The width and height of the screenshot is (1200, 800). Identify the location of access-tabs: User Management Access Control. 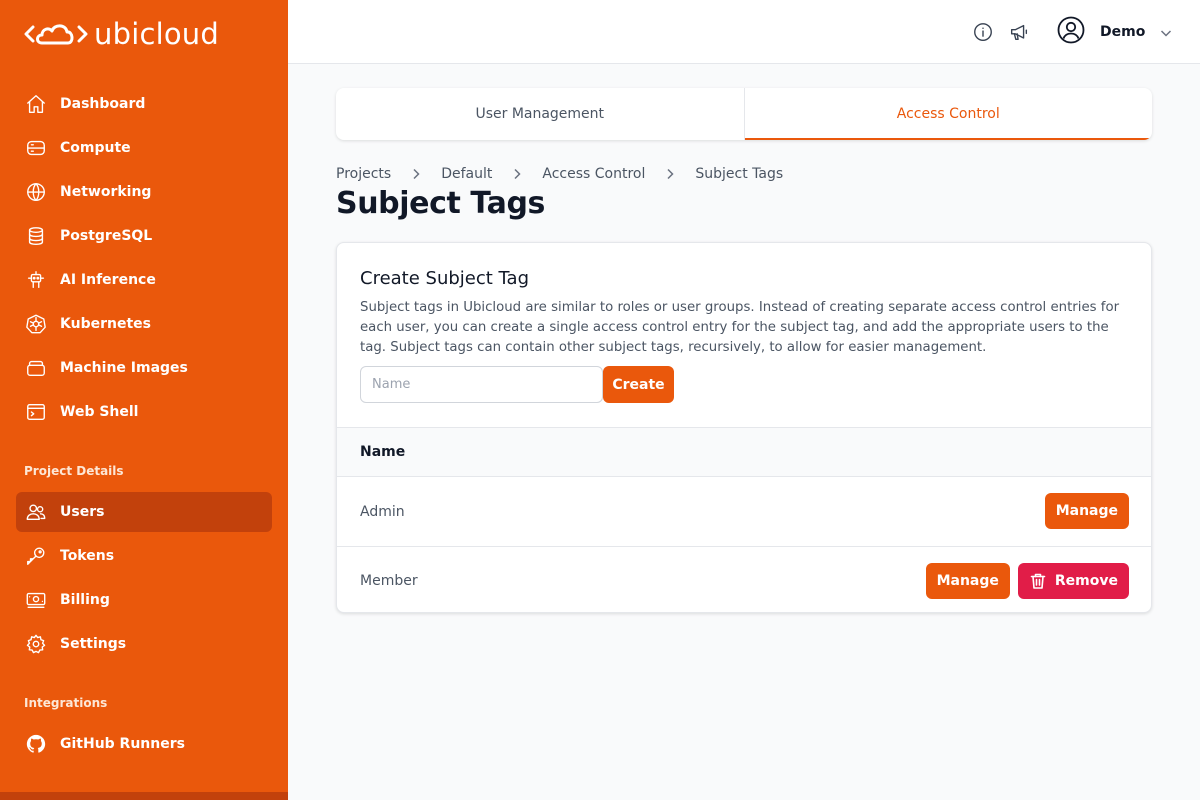
(744, 114).